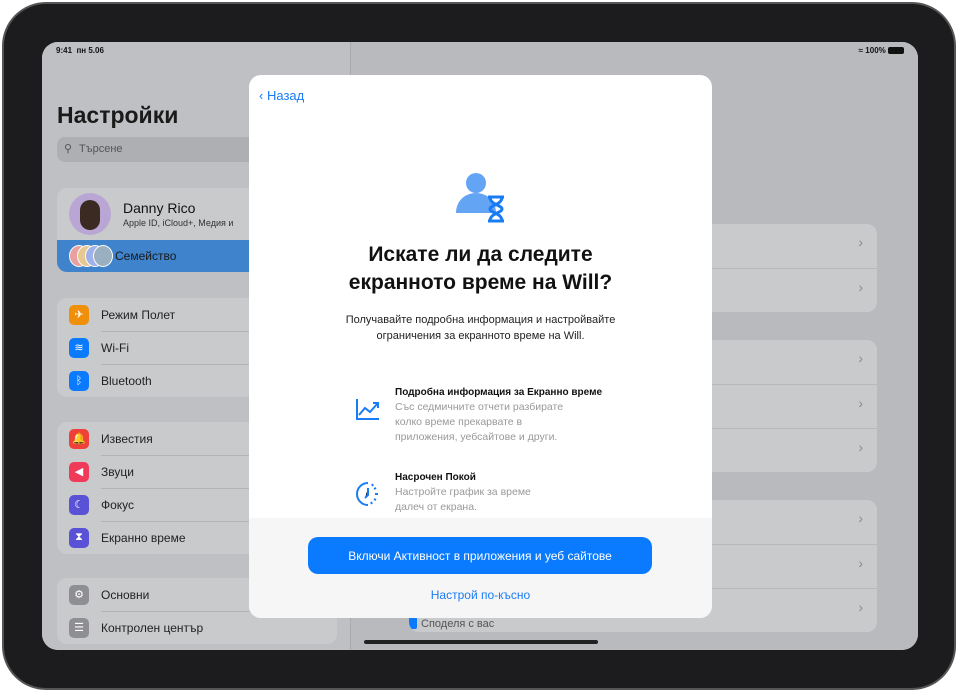 This screenshot has width=958, height=692. I want to click on shared-with-you-icon, so click(413, 623).